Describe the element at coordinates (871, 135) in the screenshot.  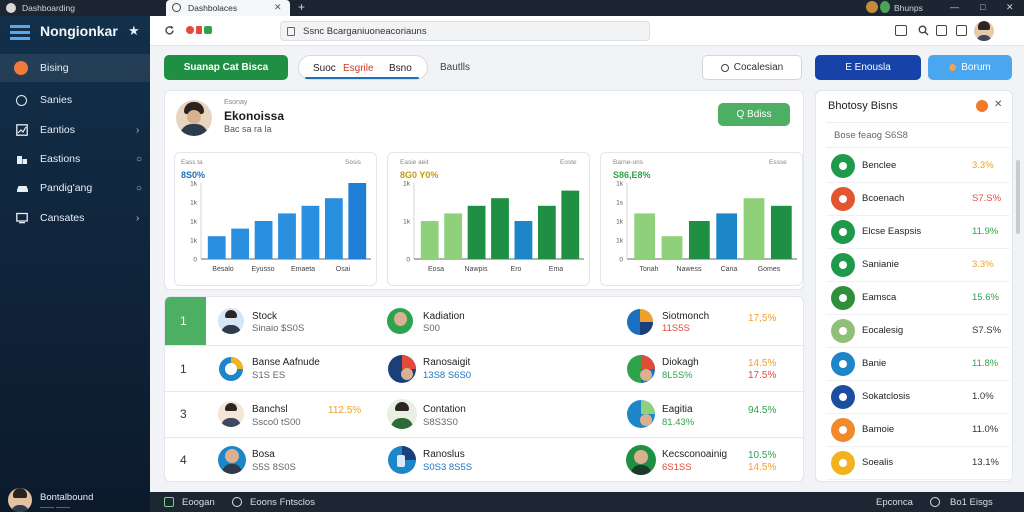
I see `right-panel-search-text: Bose feaog S6S8` at that location.